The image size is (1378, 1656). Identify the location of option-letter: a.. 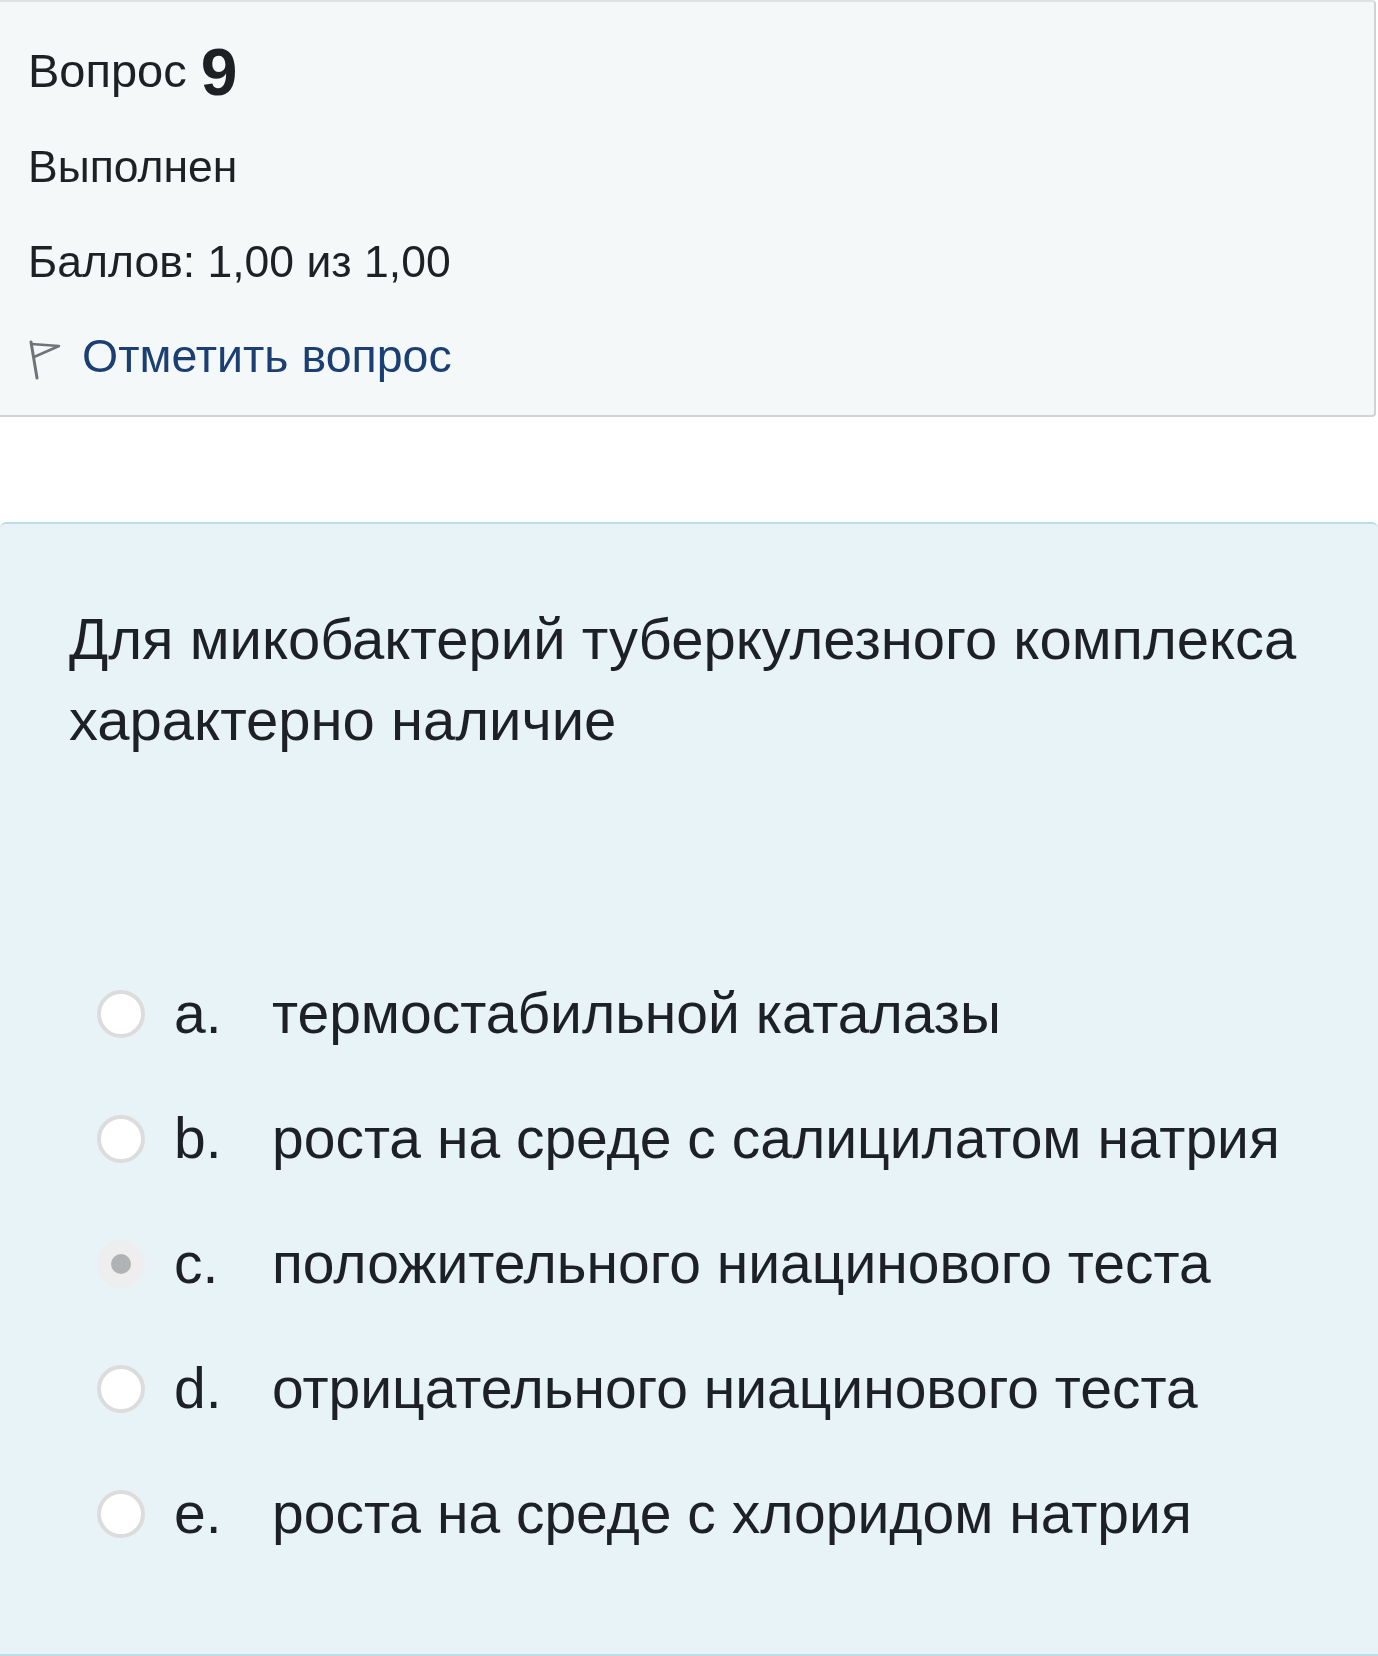
(198, 1014).